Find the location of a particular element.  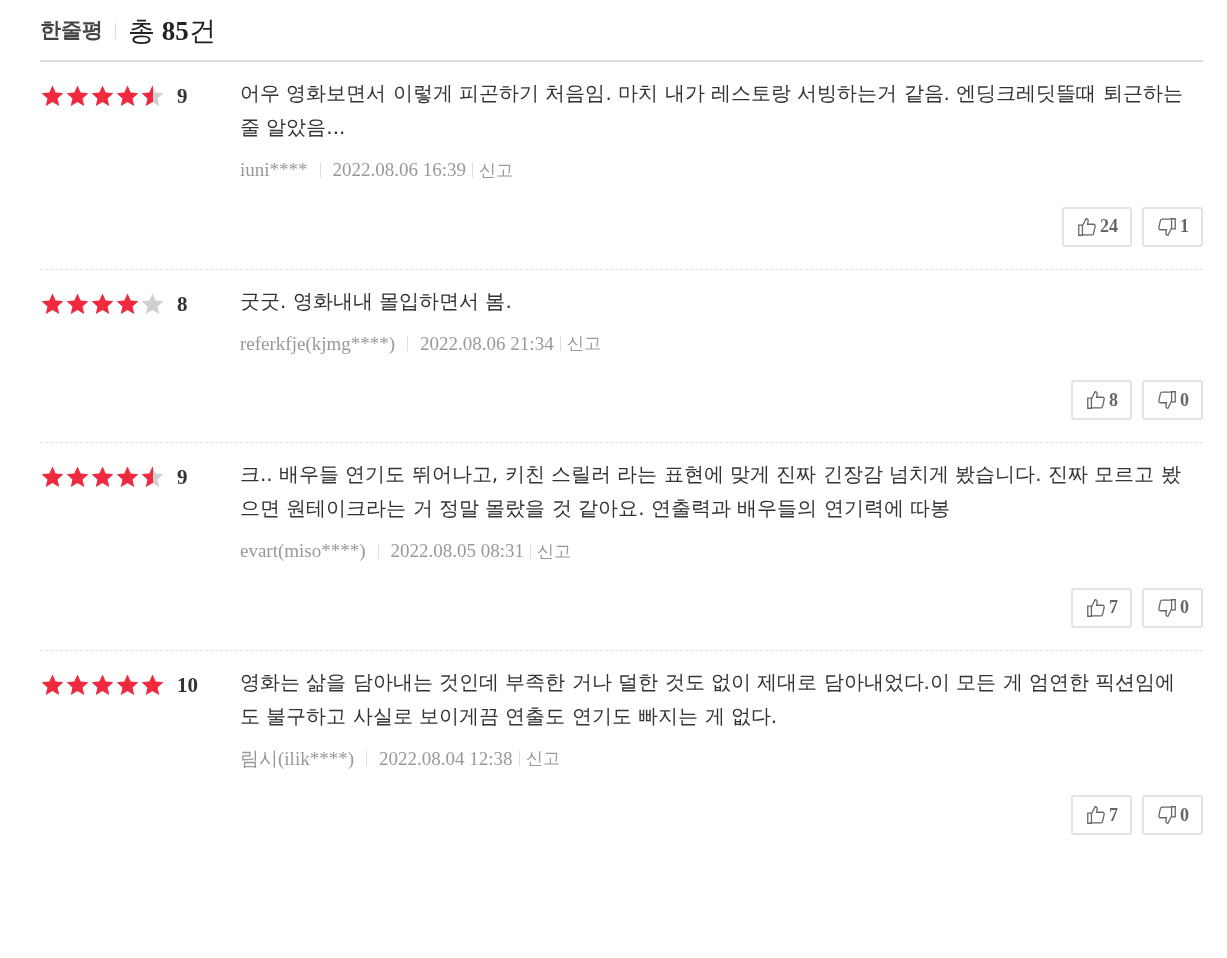

dislike-button: 1 is located at coordinates (1172, 226).